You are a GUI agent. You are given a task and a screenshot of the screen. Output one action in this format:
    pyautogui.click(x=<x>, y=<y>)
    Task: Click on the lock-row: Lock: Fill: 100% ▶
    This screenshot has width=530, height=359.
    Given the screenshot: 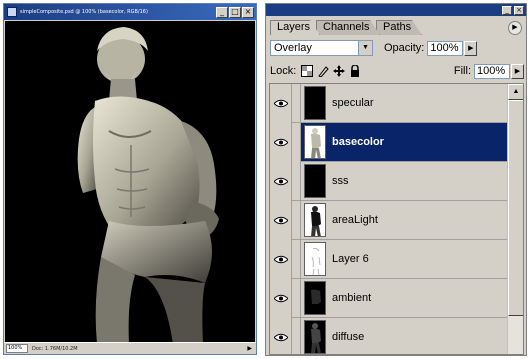 What is the action you would take?
    pyautogui.click(x=397, y=71)
    